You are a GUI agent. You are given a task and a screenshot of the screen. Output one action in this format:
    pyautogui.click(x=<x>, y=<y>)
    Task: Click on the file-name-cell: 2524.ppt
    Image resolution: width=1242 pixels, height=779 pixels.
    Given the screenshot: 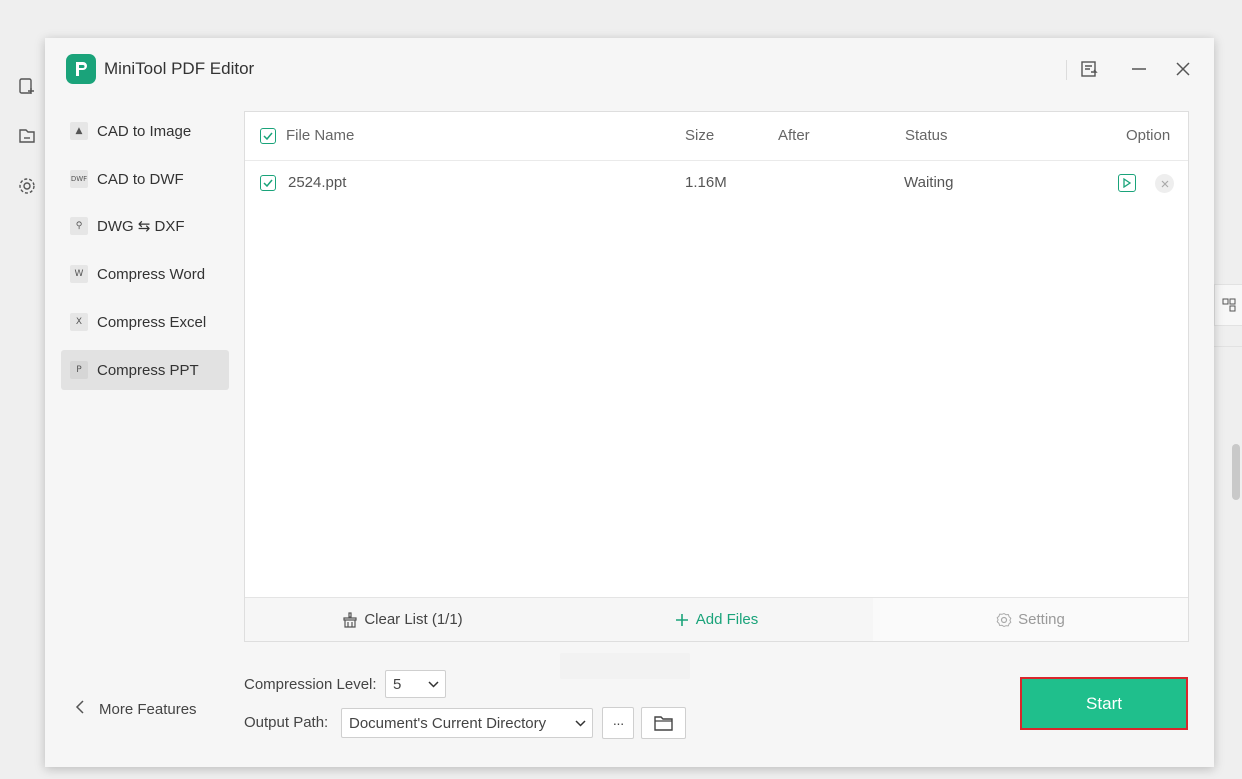 What is the action you would take?
    pyautogui.click(x=317, y=182)
    